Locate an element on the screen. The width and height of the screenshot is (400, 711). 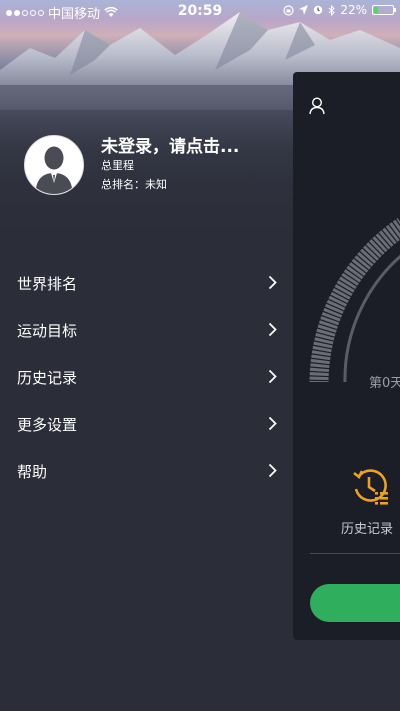
menu-item-world-ranking: 世界排名 is located at coordinates (146, 283).